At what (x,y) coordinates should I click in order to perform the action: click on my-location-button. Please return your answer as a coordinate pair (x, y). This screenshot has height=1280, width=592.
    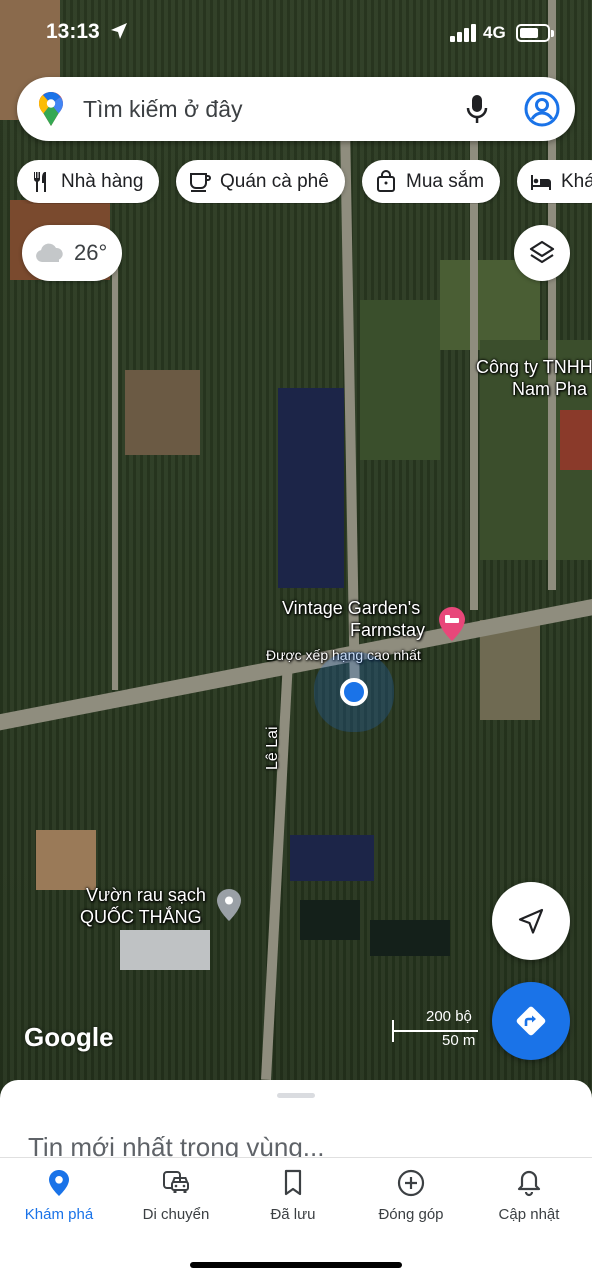
    Looking at the image, I should click on (531, 921).